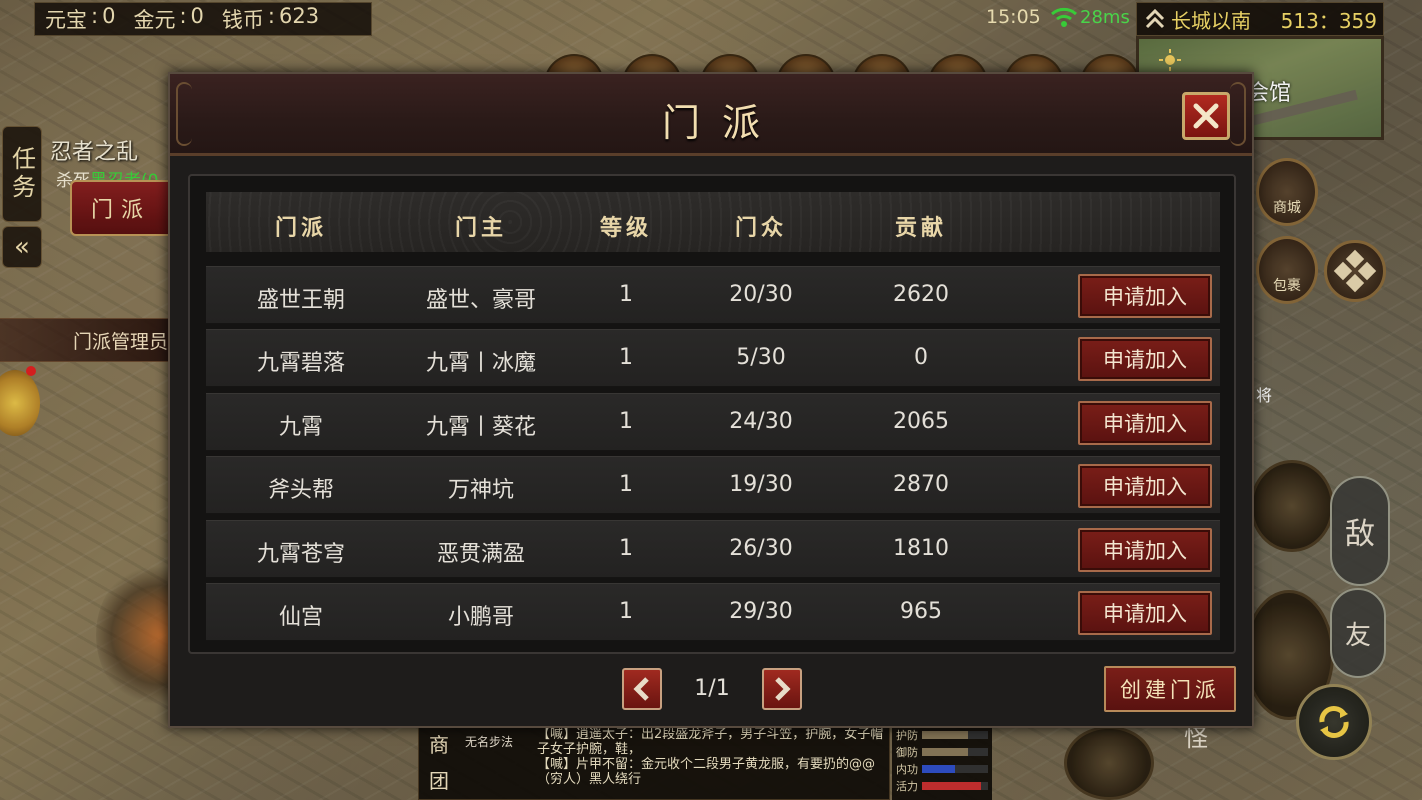 This screenshot has height=800, width=1422. I want to click on table-row: 九霄 九霄丨葵花 1 24/30 2065 申请加入, so click(713, 421).